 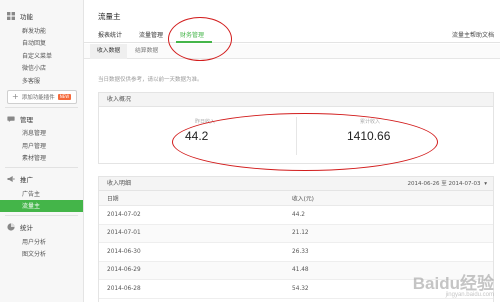 What do you see at coordinates (41, 145) in the screenshot?
I see `sidebar-item-users: 用户管理` at bounding box center [41, 145].